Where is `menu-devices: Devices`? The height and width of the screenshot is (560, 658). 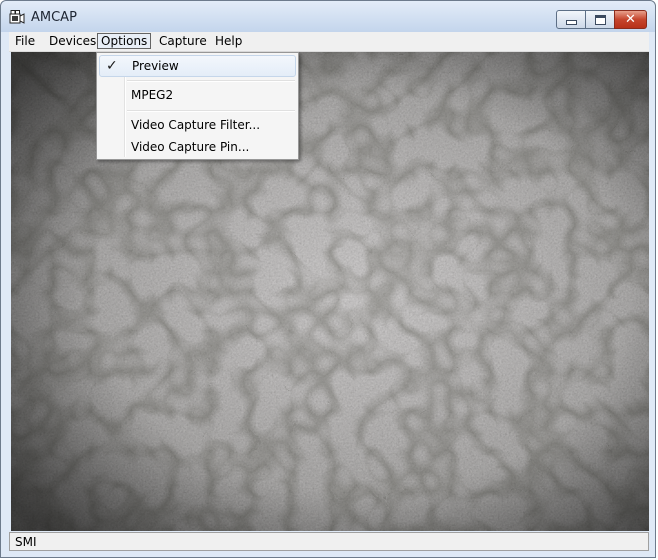 menu-devices: Devices is located at coordinates (72, 41).